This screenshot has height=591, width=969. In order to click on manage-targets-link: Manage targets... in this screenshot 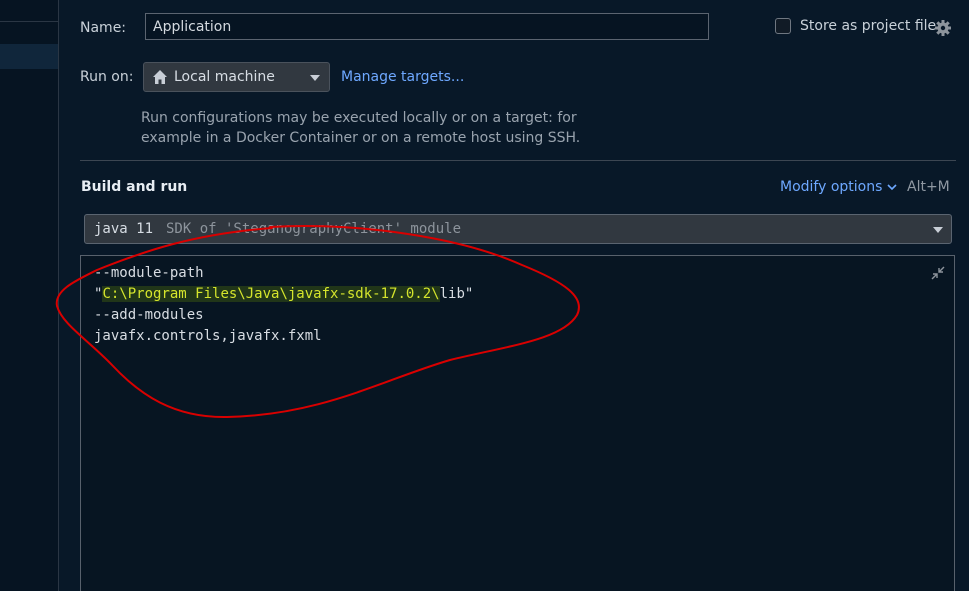, I will do `click(402, 77)`.